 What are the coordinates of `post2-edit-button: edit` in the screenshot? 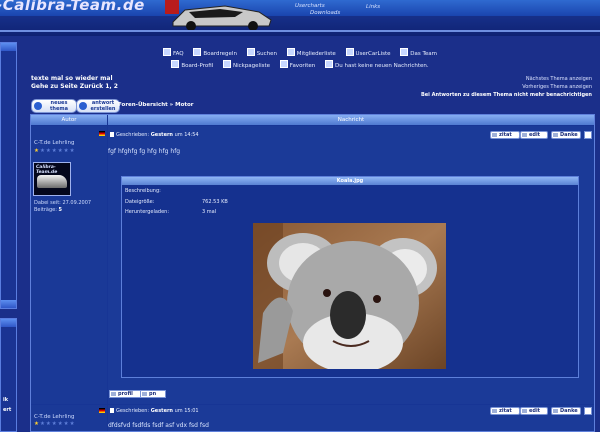 It's located at (534, 411).